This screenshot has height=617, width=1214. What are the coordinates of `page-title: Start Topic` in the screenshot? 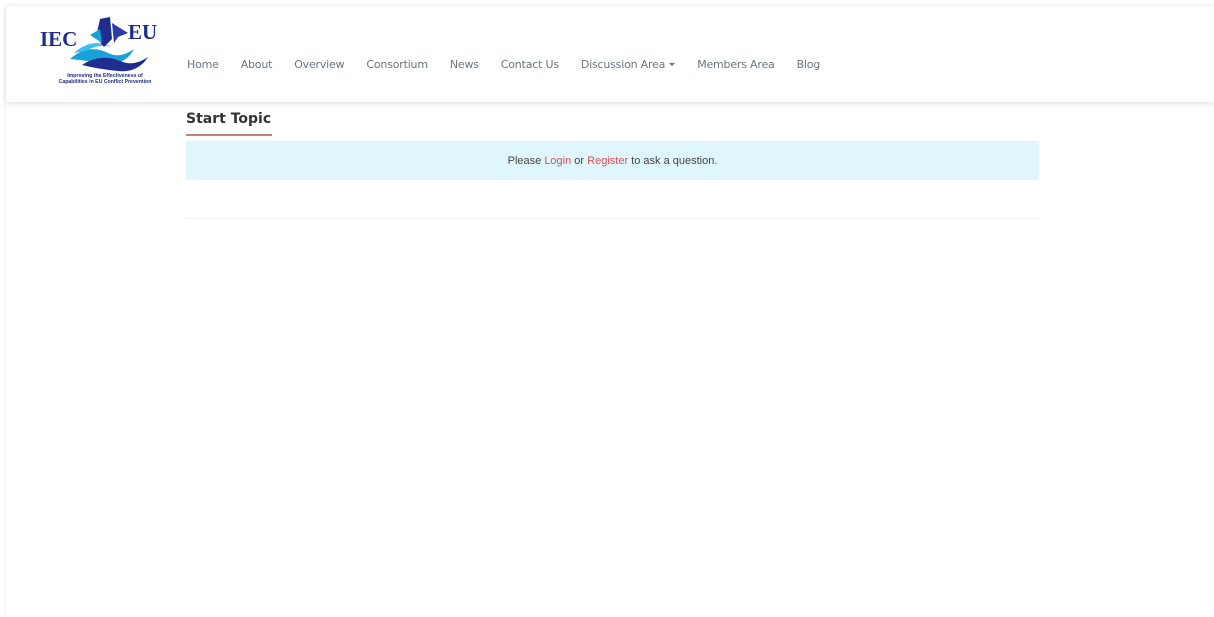 It's located at (229, 119).